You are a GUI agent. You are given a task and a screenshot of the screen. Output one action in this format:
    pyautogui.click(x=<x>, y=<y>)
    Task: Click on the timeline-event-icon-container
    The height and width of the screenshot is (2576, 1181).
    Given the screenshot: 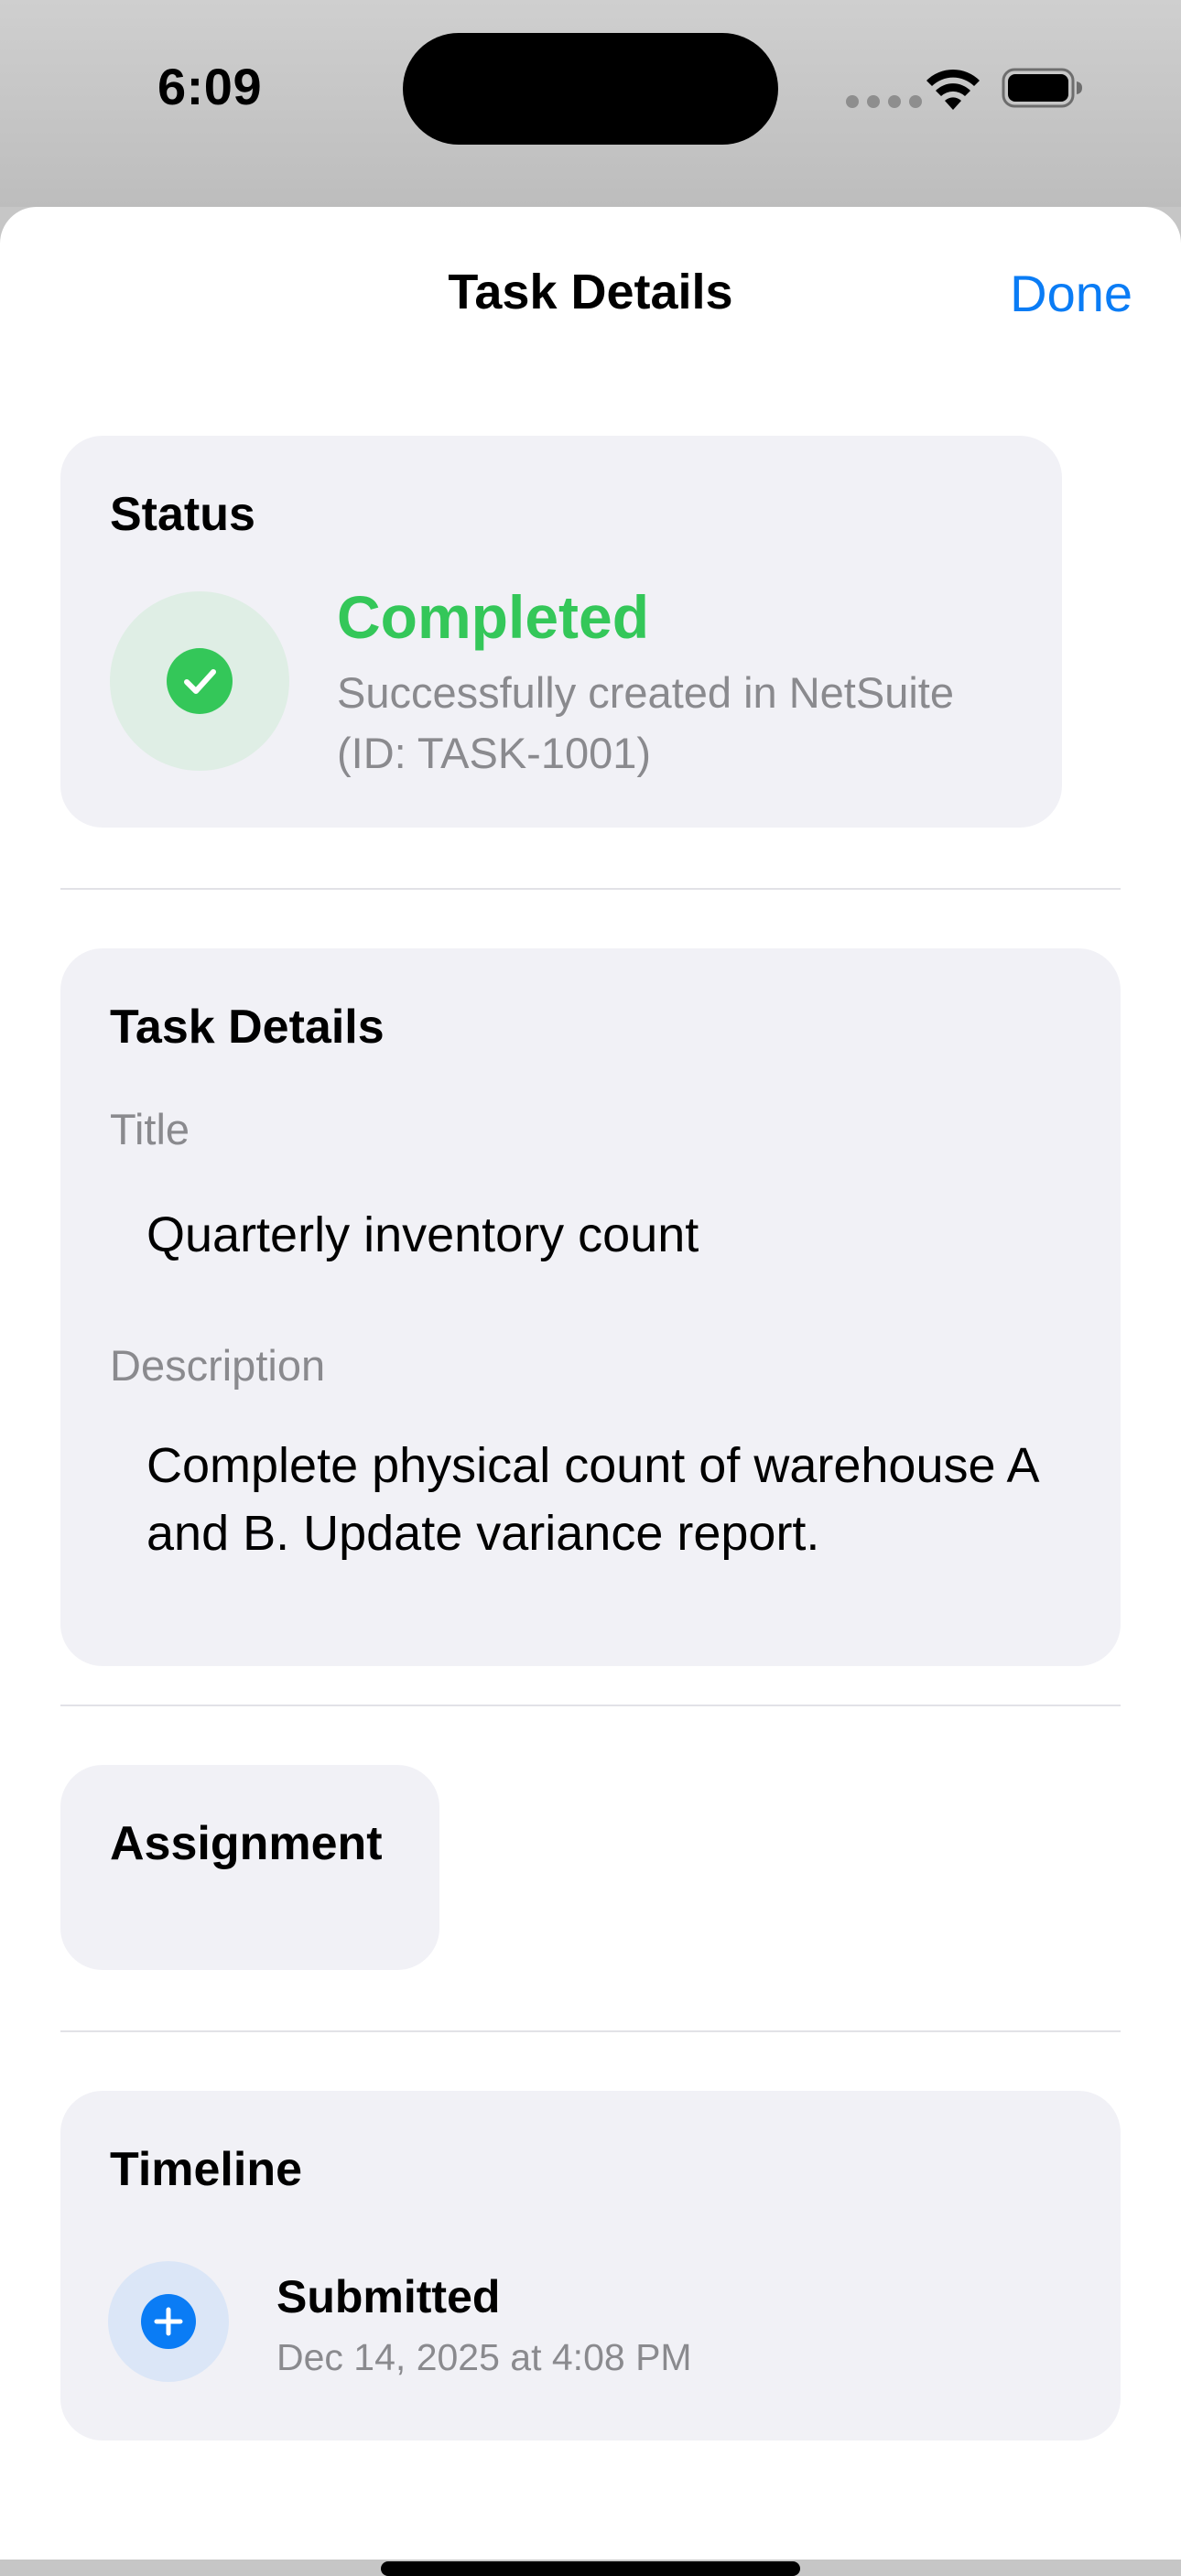 What is the action you would take?
    pyautogui.click(x=168, y=2322)
    